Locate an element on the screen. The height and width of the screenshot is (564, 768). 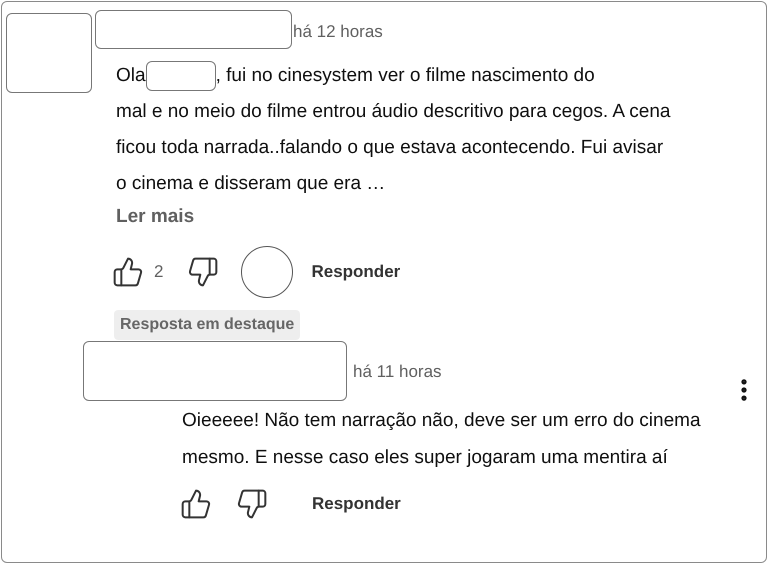
comment-text: , fui no cinesystem ver o filme nascimento do is located at coordinates (405, 76).